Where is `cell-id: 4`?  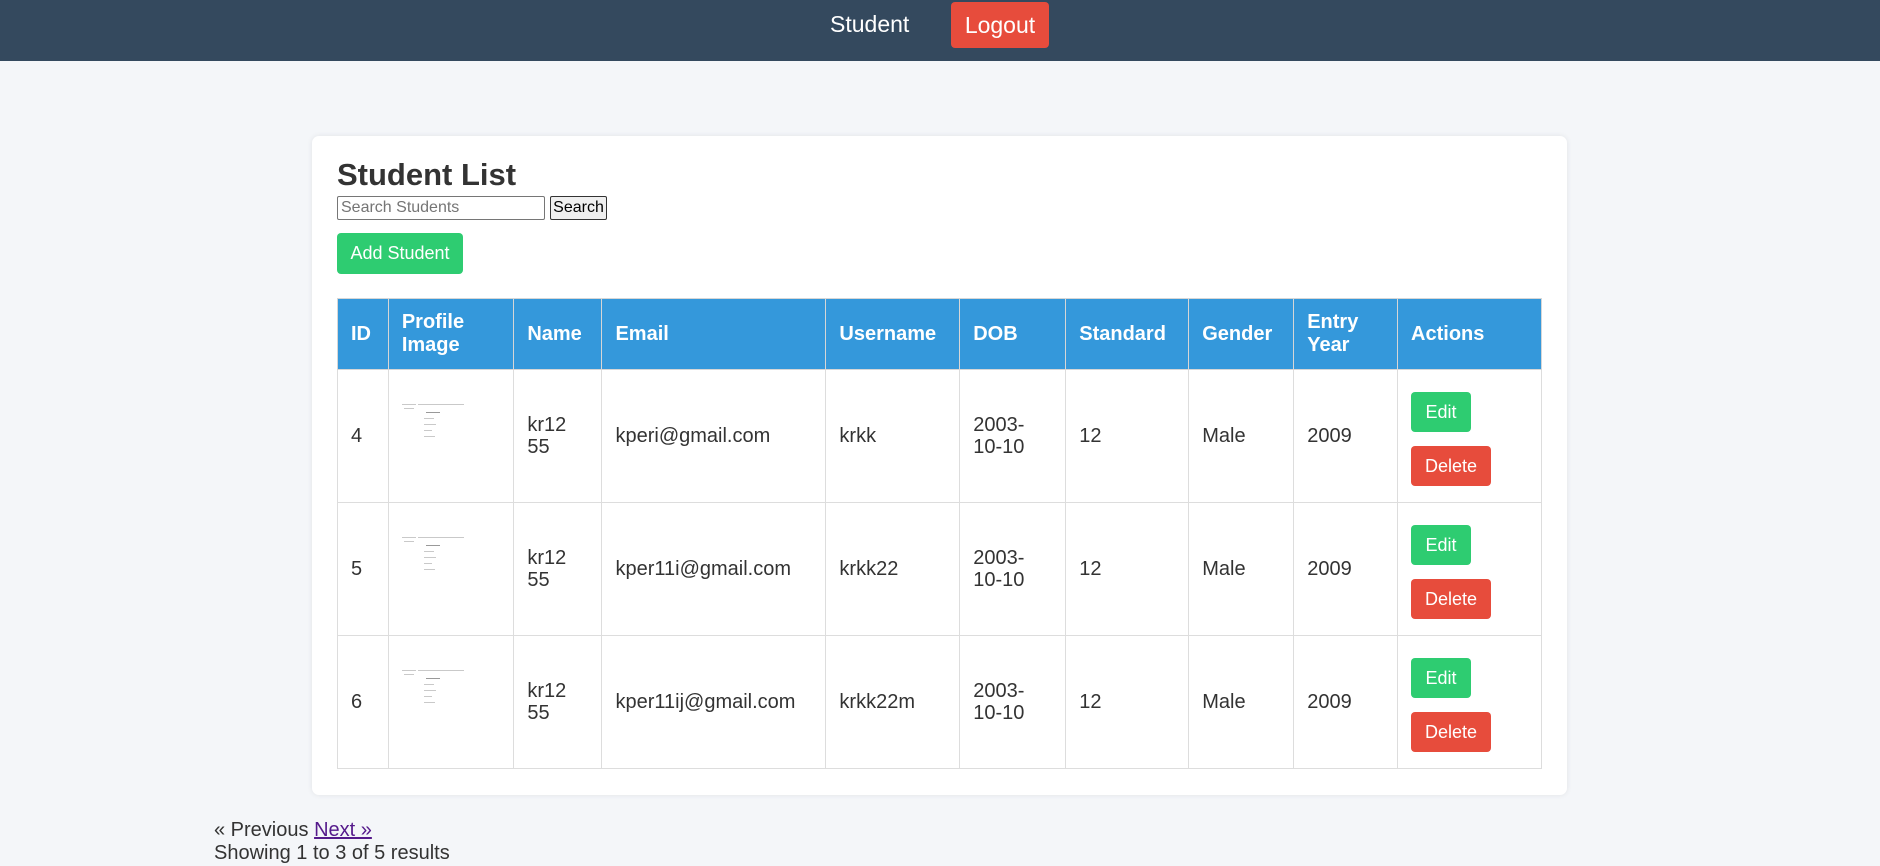
cell-id: 4 is located at coordinates (363, 436).